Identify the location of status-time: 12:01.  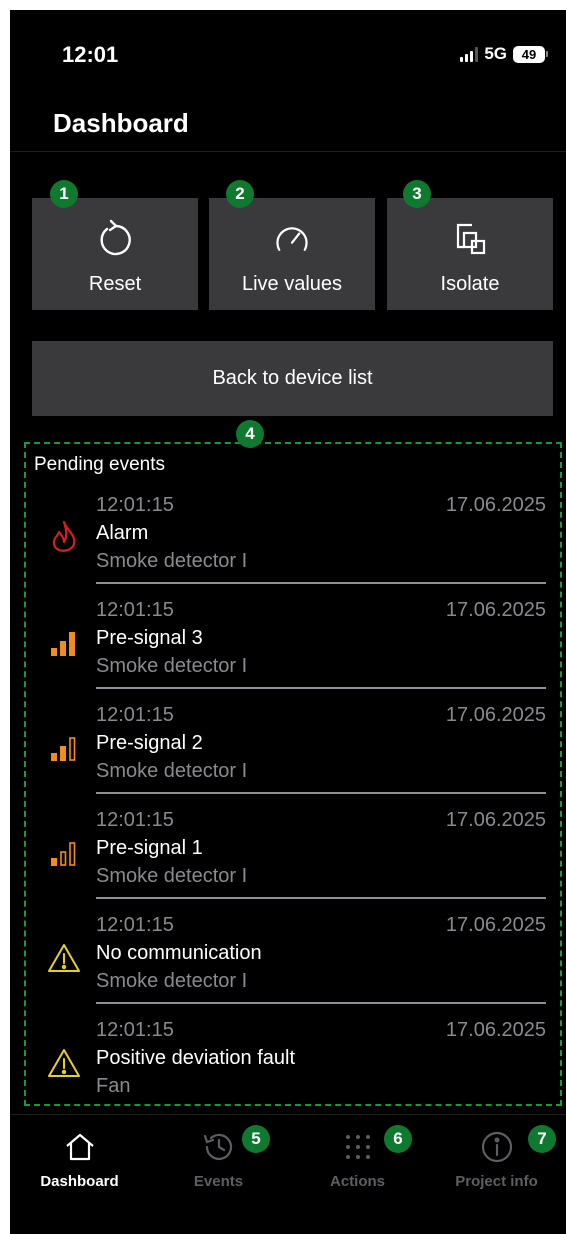
(90, 54).